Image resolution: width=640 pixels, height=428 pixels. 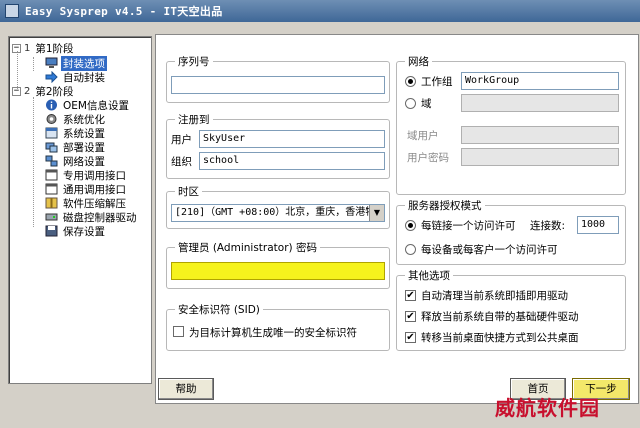 I want to click on watermark: 威航软件园, so click(x=547, y=408).